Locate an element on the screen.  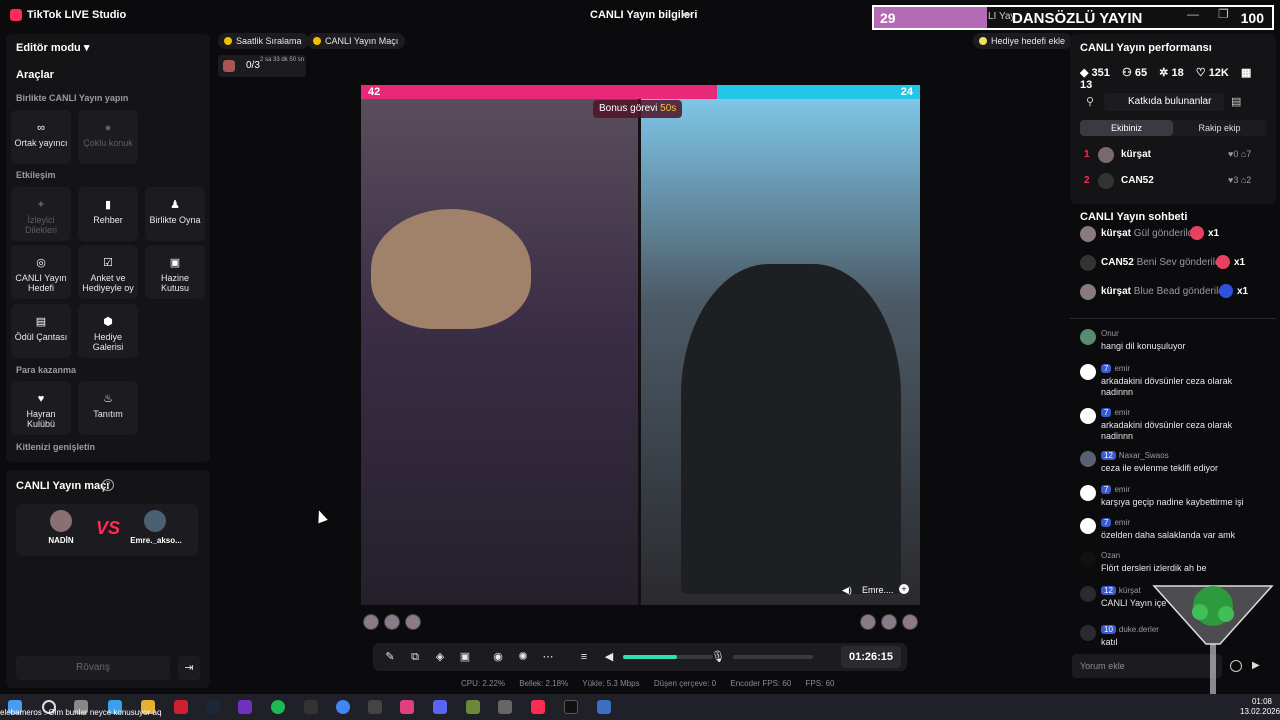
share-icon: ➦ is located at coordinates (688, 14).